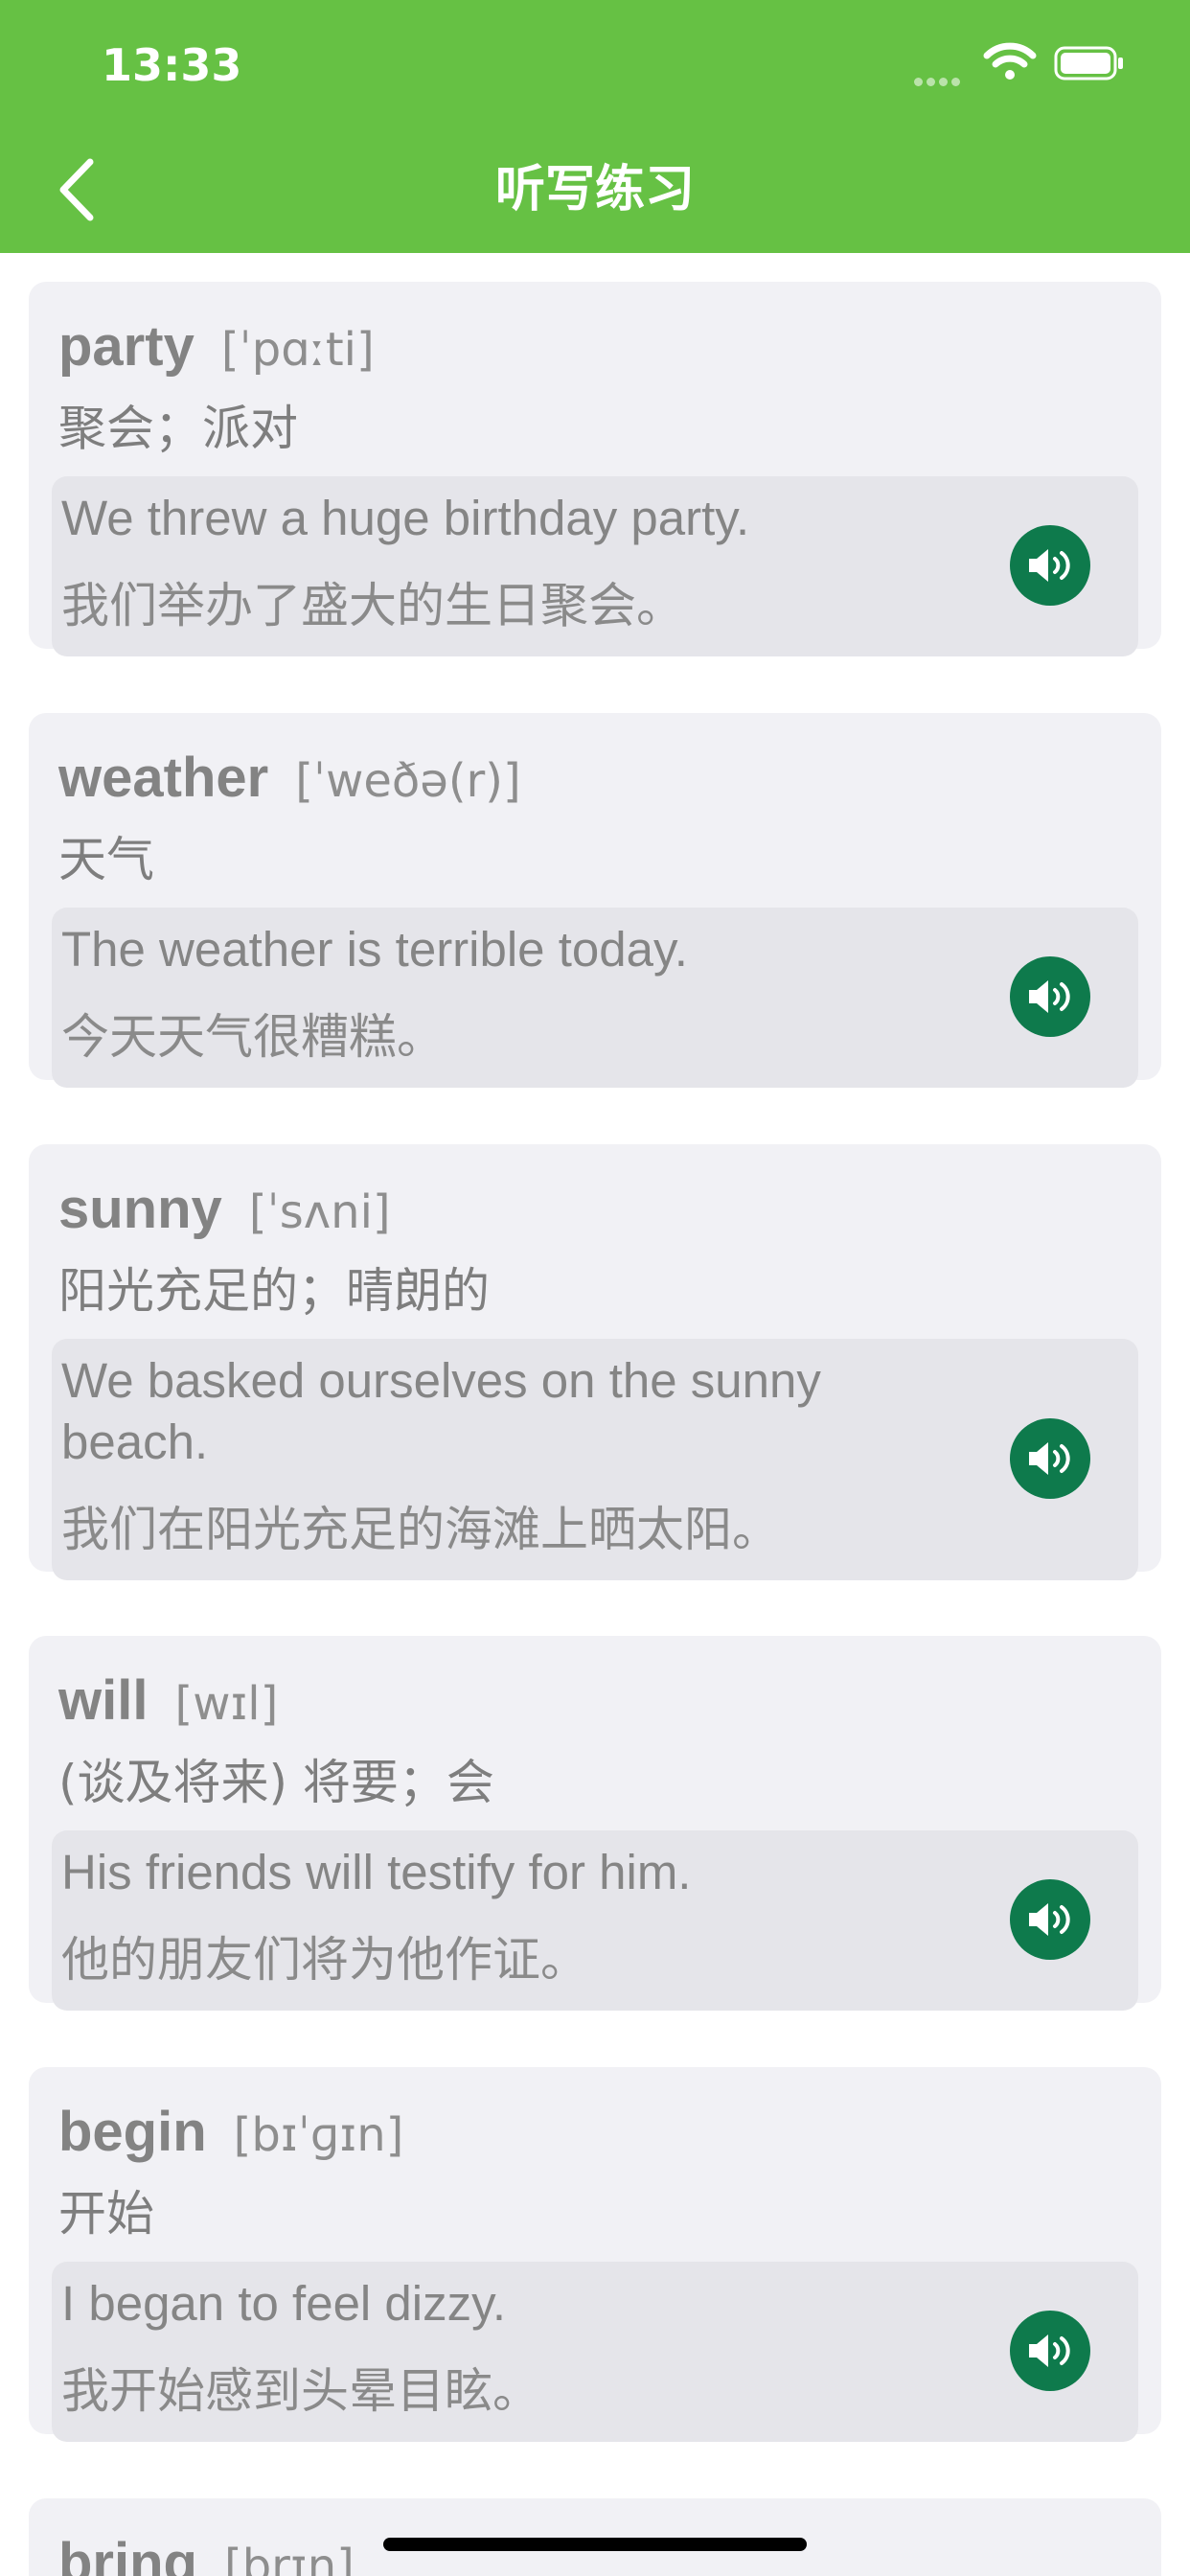 This screenshot has width=1190, height=2576. What do you see at coordinates (595, 2544) in the screenshot?
I see `home-indicator` at bounding box center [595, 2544].